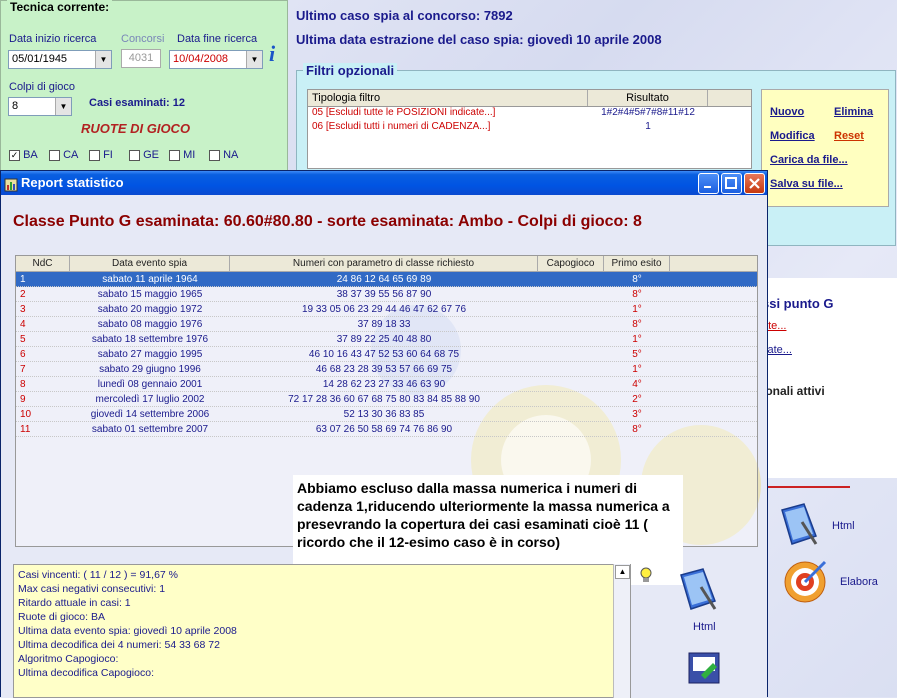  I want to click on app-icon, so click(11, 184).